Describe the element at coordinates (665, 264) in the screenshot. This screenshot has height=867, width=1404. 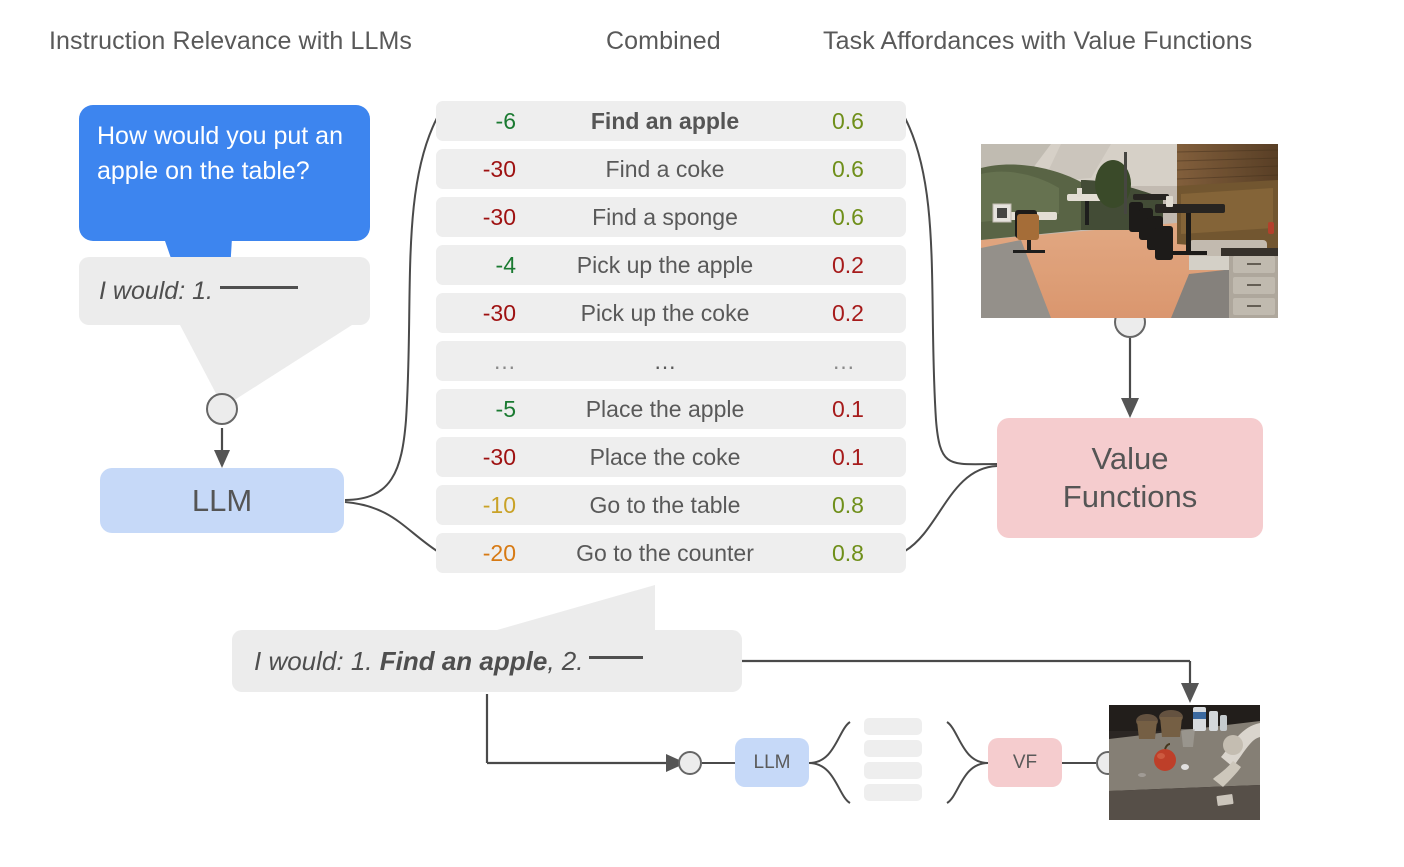
I see `skill-label: Pick up the apple` at that location.